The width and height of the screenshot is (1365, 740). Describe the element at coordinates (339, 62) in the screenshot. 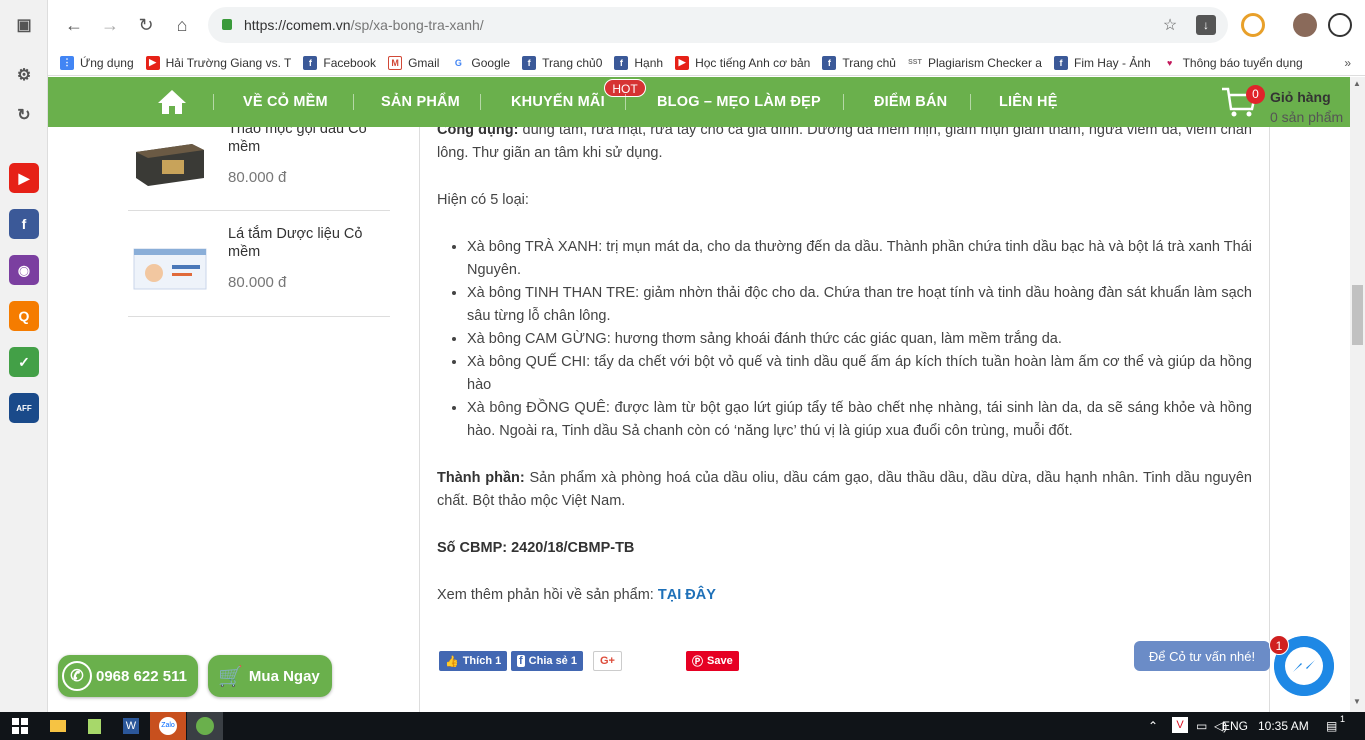

I see `bookmark-item: f Facebook` at that location.